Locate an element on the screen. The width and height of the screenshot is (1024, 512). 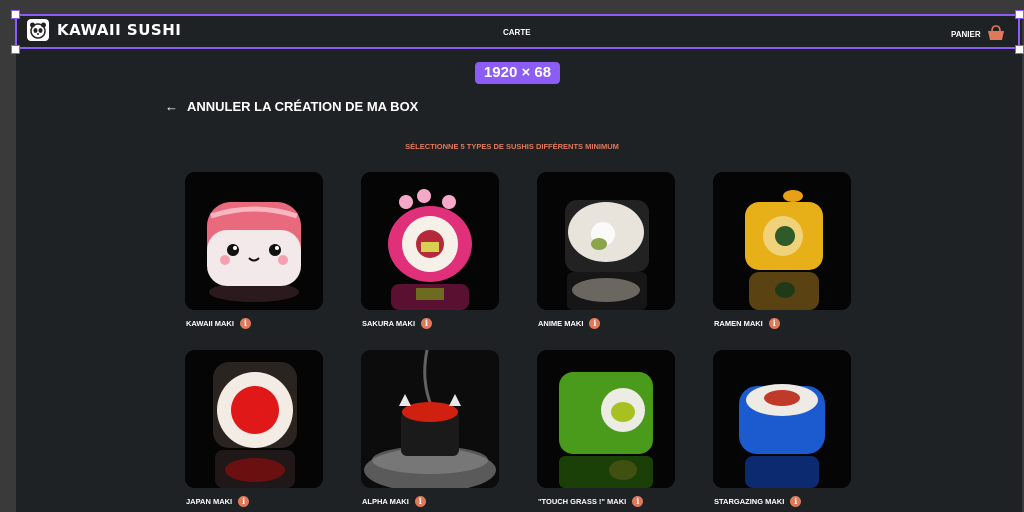
product-name: ANIME MAKI is located at coordinates (561, 323).